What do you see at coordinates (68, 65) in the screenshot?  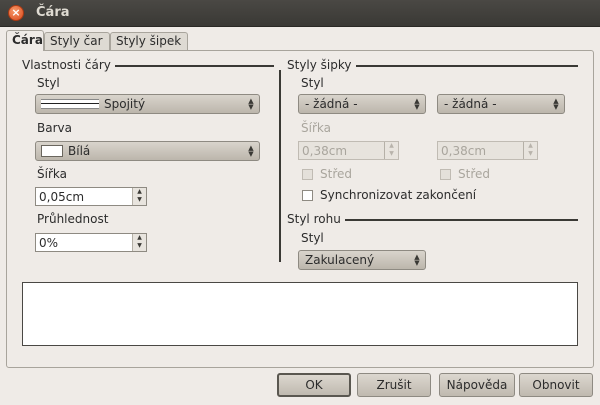 I see `group-title-line-properties: Vlastnosti čáry` at bounding box center [68, 65].